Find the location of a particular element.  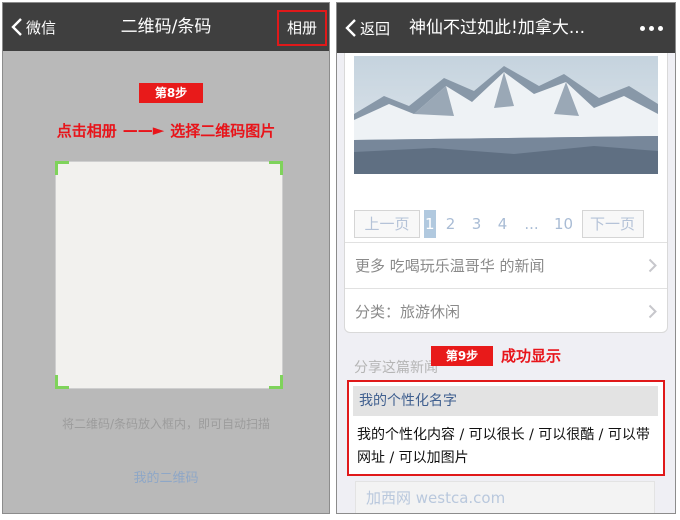

page-3-button: 3 is located at coordinates (476, 224).